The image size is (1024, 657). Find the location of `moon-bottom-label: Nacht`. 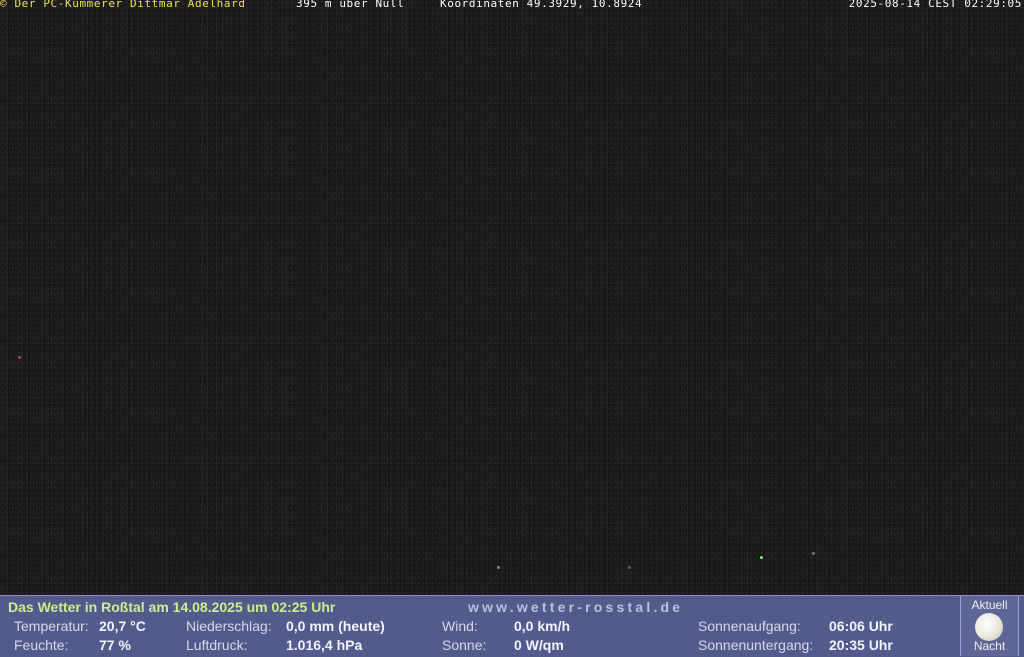

moon-bottom-label: Nacht is located at coordinates (989, 646).